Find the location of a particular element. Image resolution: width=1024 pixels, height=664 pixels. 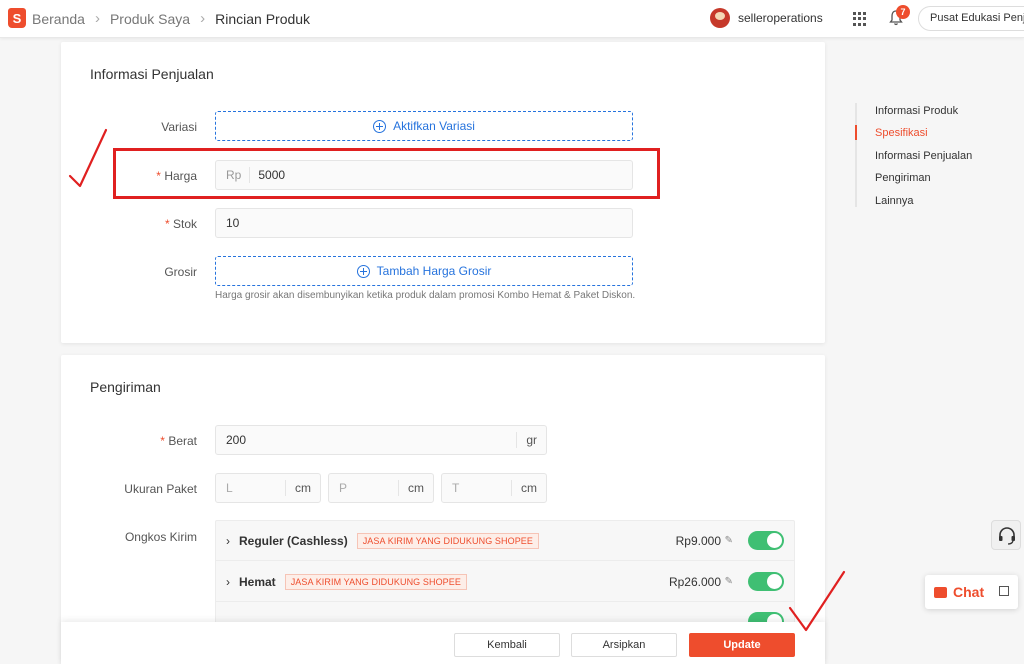

seller-education-button: Pusat Edukasi Penjual is located at coordinates (971, 18).